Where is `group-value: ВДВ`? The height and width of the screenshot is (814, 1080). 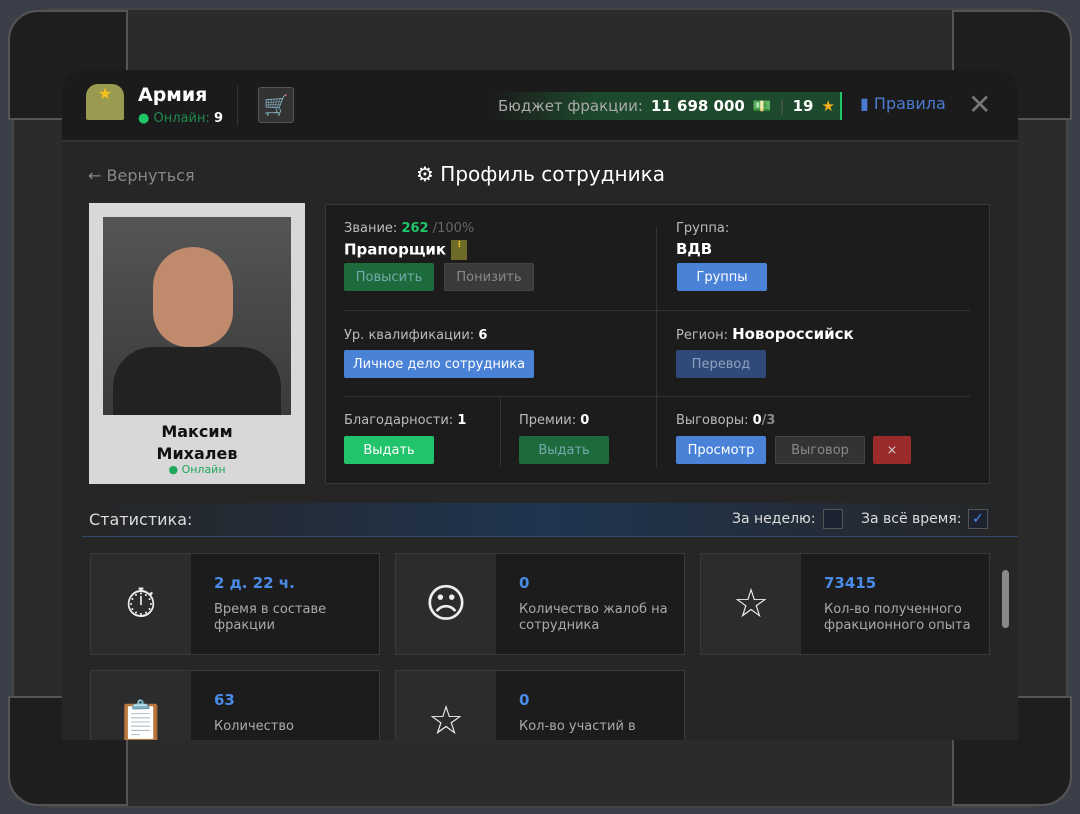 group-value: ВДВ is located at coordinates (694, 249).